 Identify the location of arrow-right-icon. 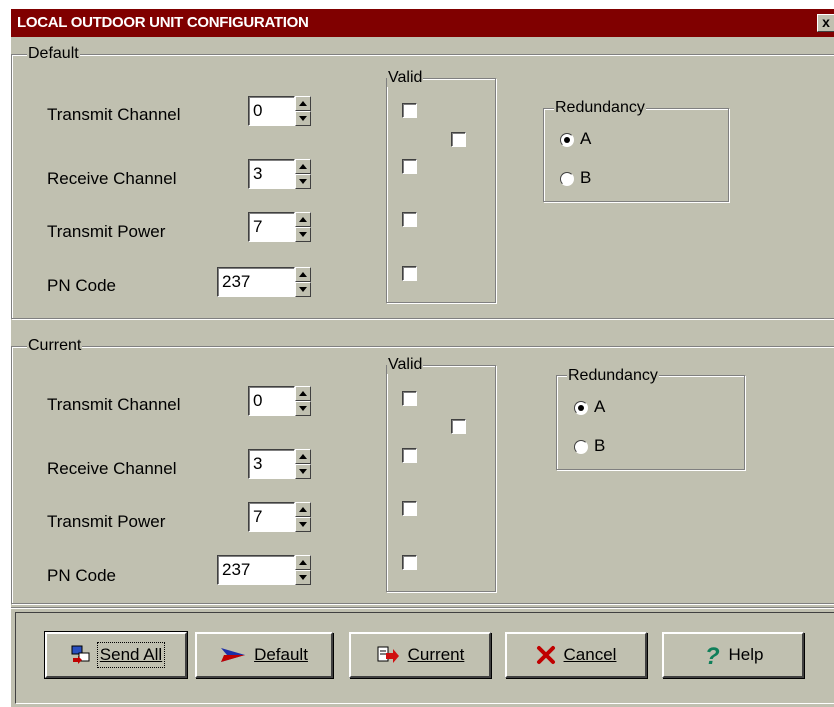
(233, 655).